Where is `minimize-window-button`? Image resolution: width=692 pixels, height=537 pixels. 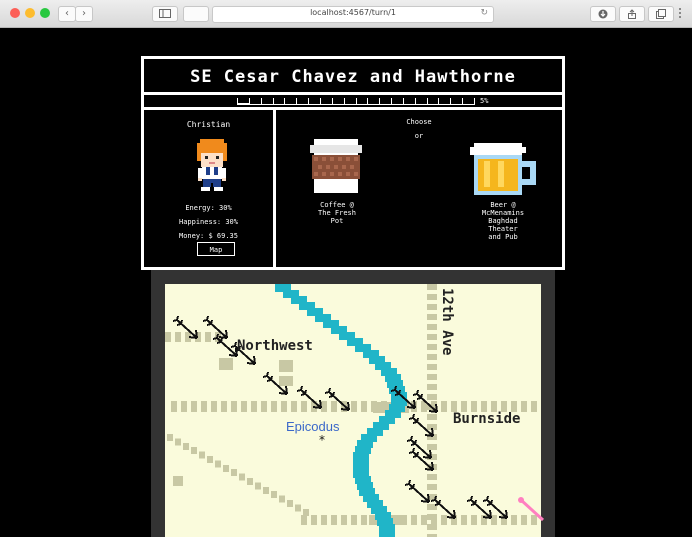 minimize-window-button is located at coordinates (30, 13).